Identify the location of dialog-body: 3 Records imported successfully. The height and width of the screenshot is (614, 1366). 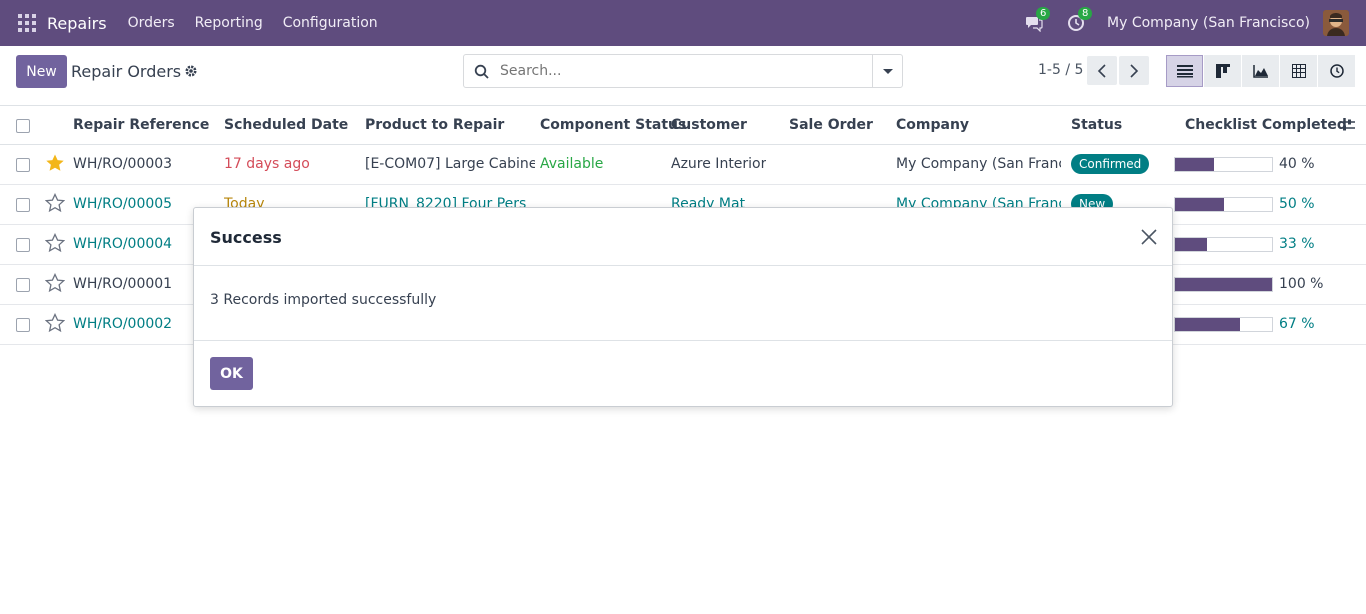
(683, 303).